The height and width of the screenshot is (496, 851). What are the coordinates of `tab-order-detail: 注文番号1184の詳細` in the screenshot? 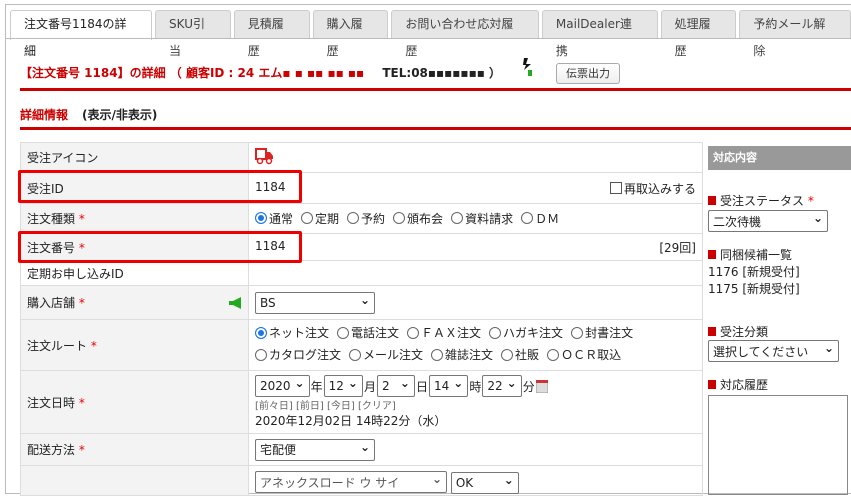 It's located at (81, 34).